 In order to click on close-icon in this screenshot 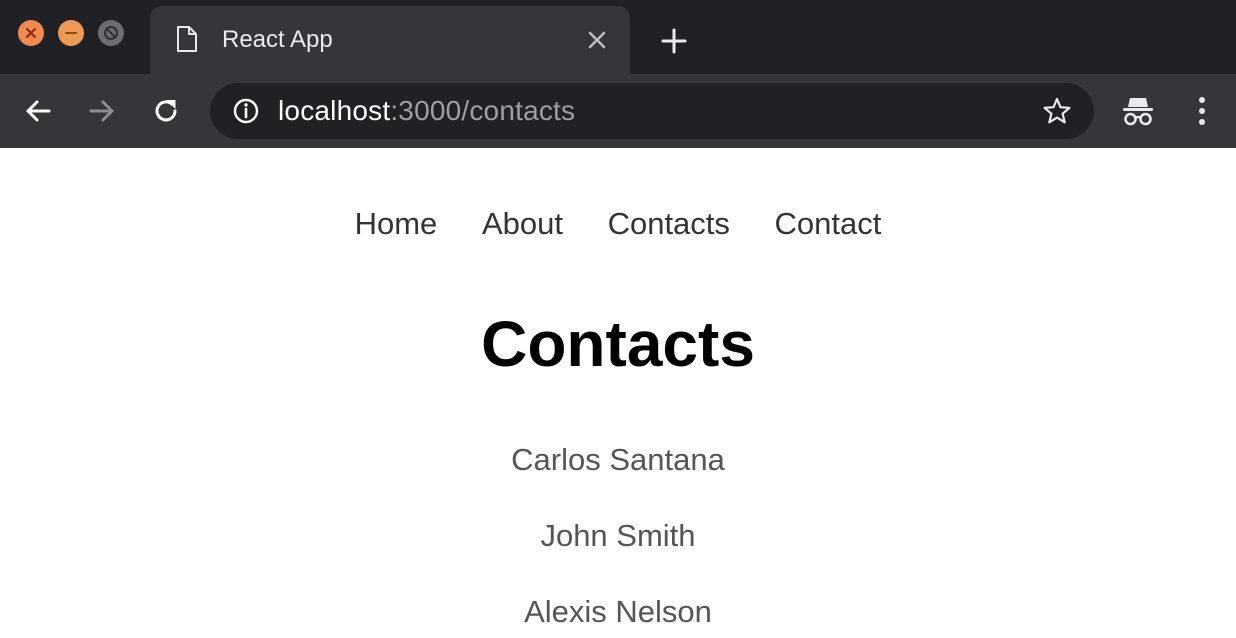, I will do `click(597, 40)`.